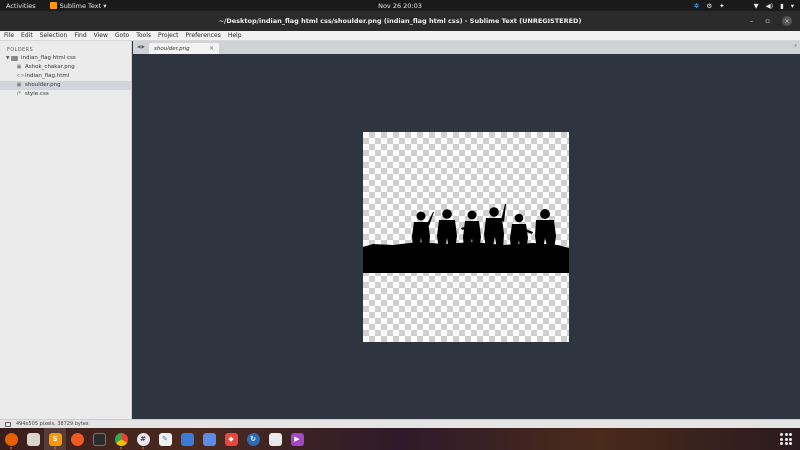 This screenshot has height=450, width=800. Describe the element at coordinates (138, 47) in the screenshot. I see `chevron-left-icon: ◀` at that location.